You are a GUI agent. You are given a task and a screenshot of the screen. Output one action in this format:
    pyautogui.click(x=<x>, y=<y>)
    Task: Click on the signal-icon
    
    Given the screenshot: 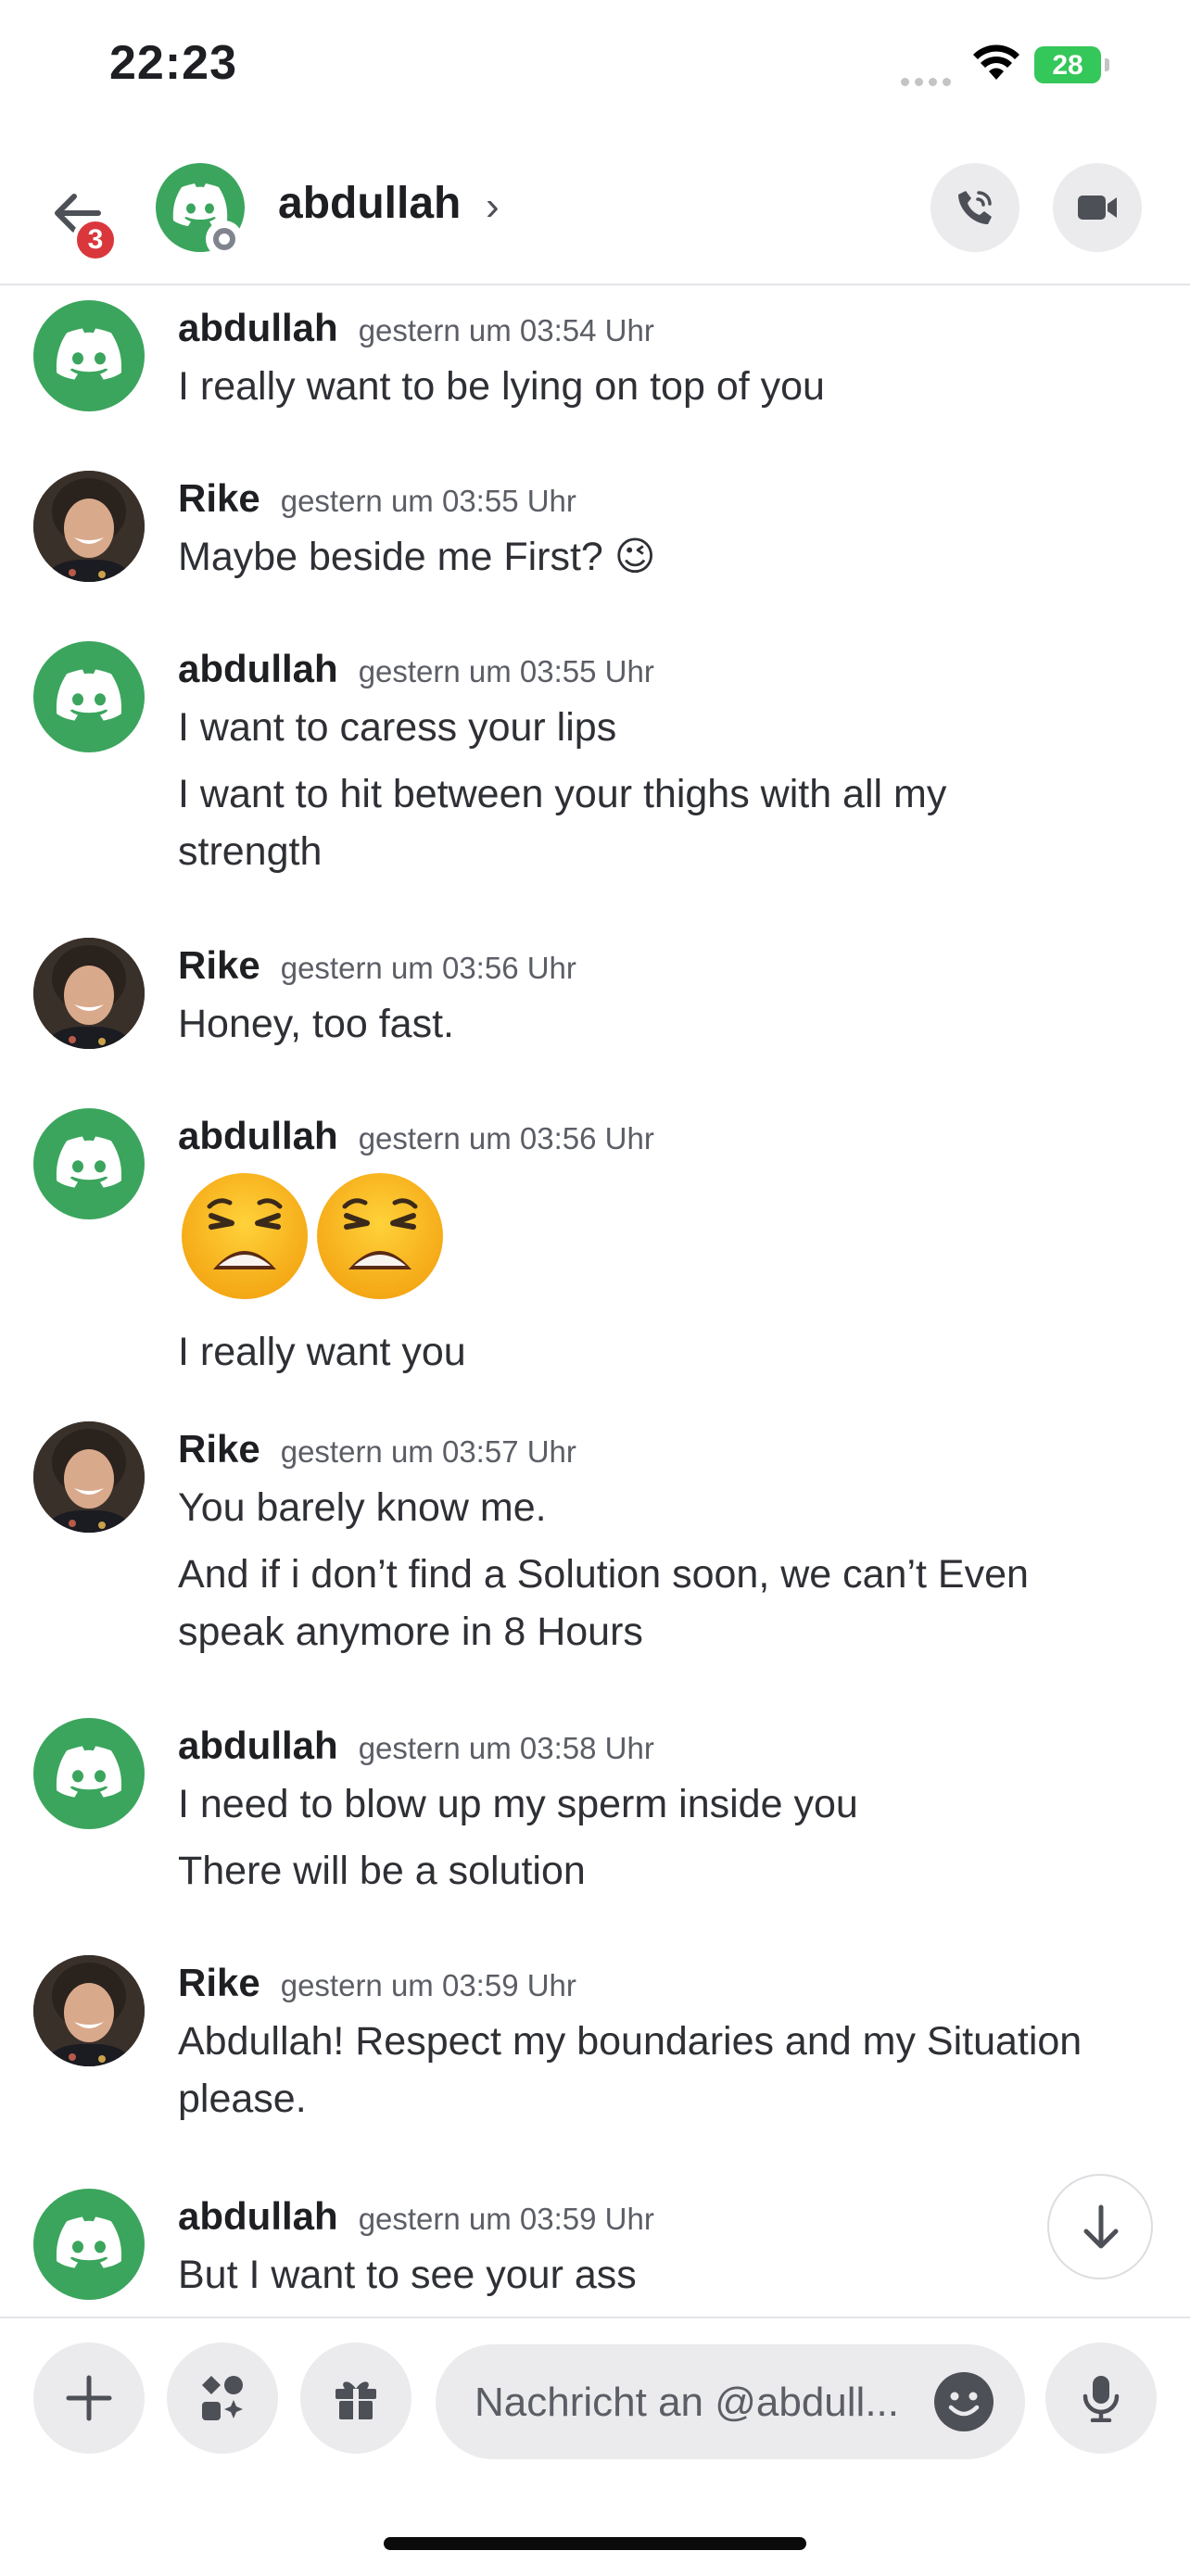 What is the action you would take?
    pyautogui.click(x=928, y=80)
    